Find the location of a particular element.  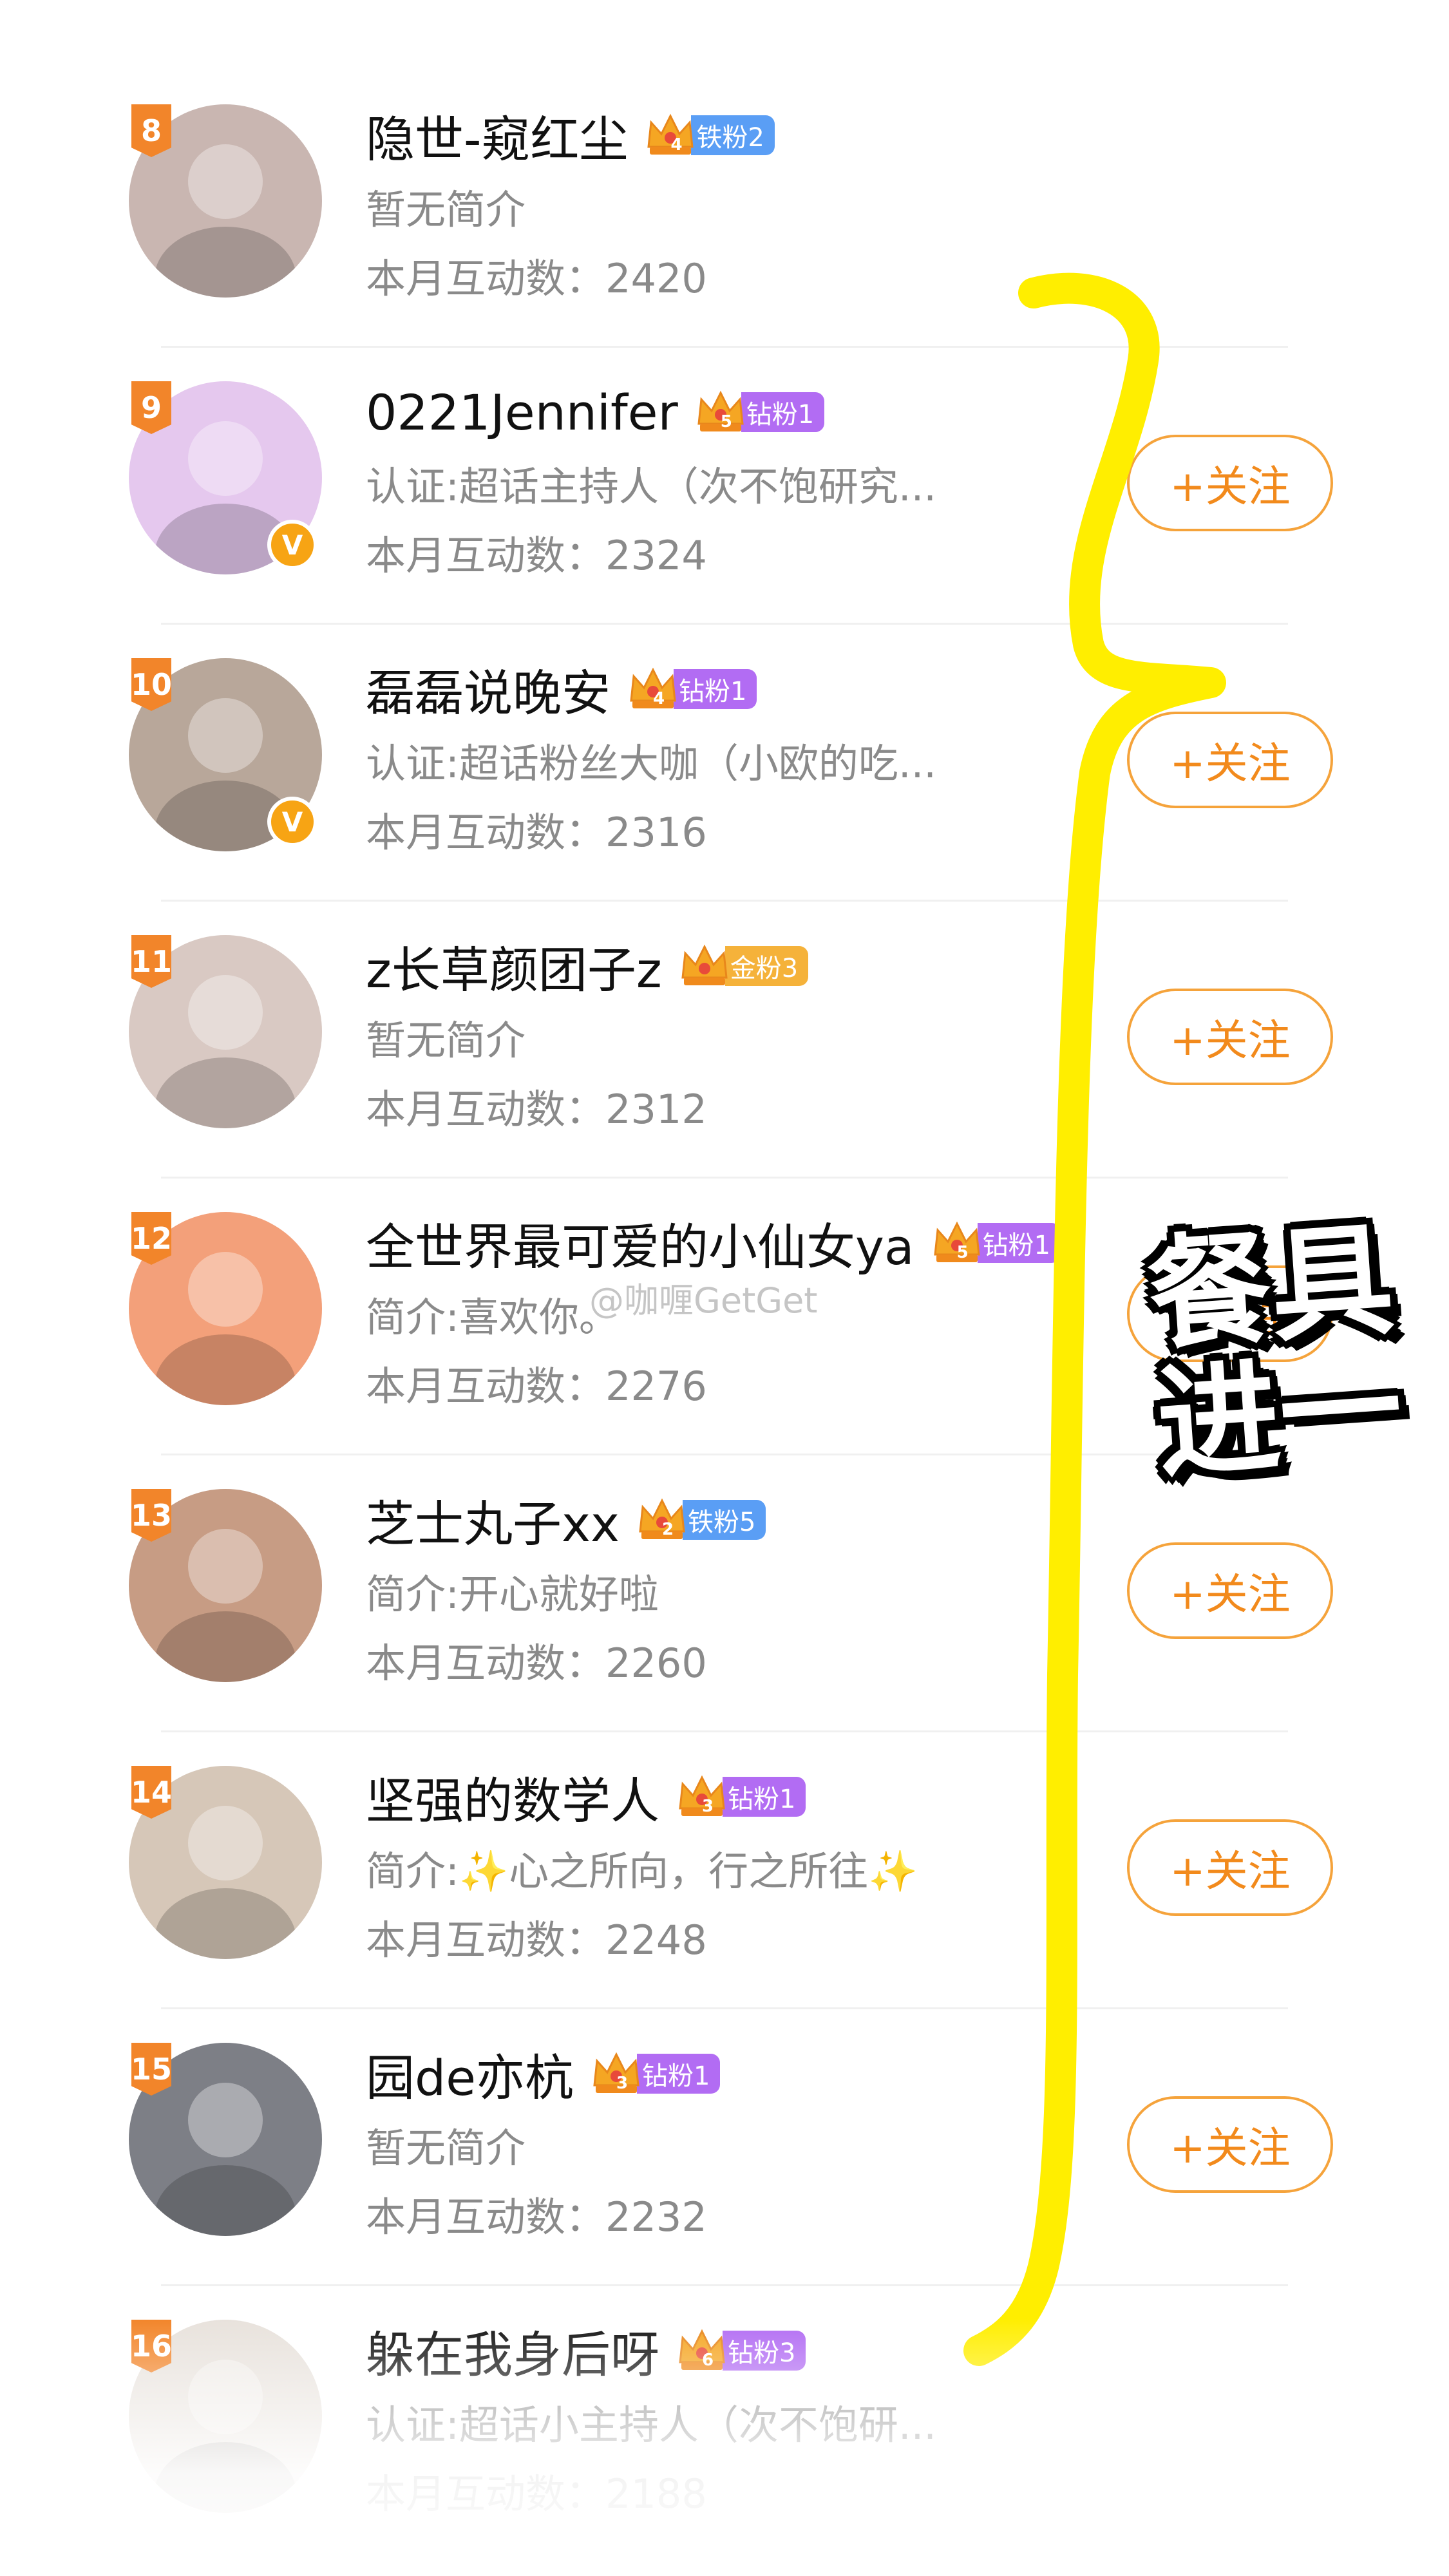

interaction-count-value: 2316 is located at coordinates (656, 833).